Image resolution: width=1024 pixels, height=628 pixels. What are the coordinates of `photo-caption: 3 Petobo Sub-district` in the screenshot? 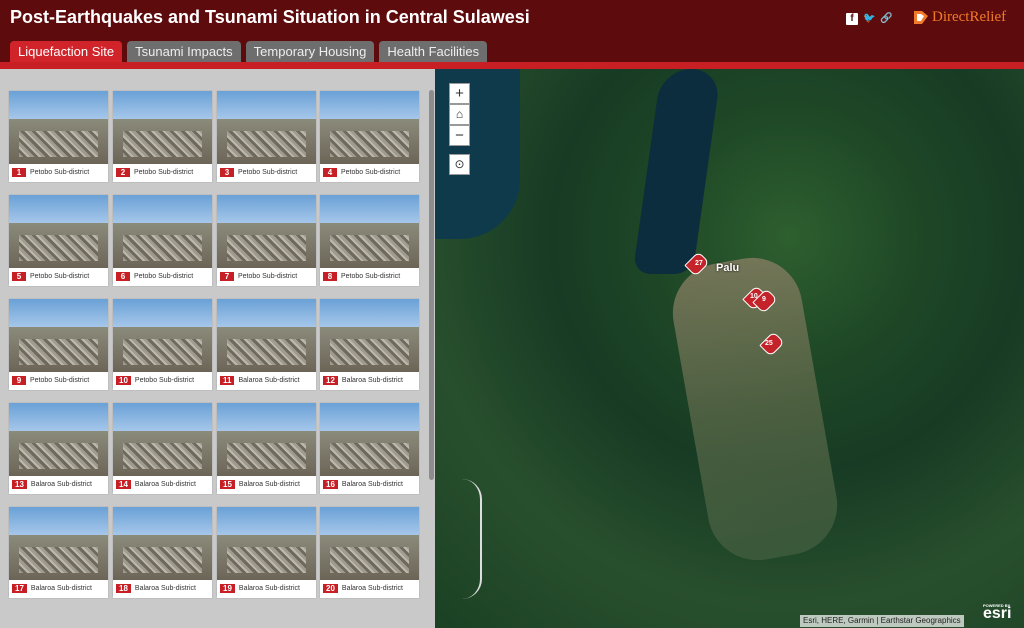 It's located at (258, 172).